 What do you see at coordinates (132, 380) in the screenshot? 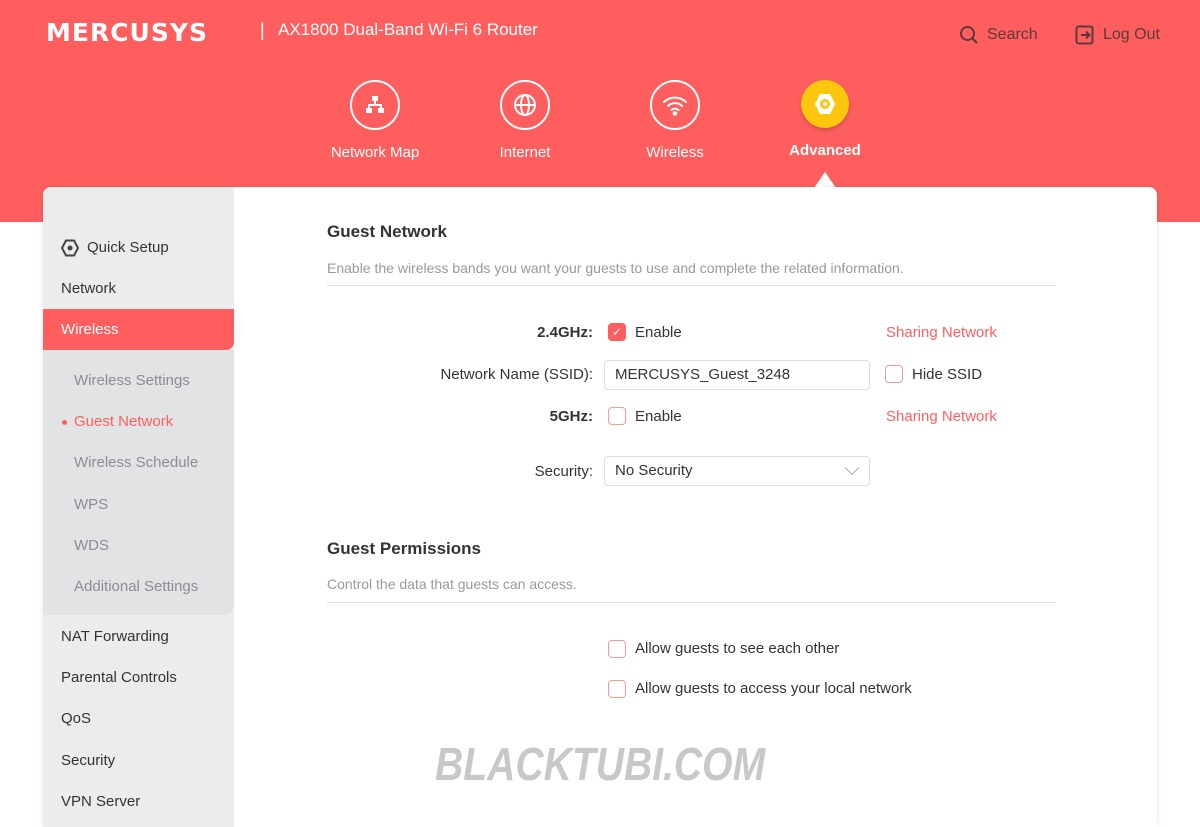
I see `submenu-wireless-settings: Wireless Settings` at bounding box center [132, 380].